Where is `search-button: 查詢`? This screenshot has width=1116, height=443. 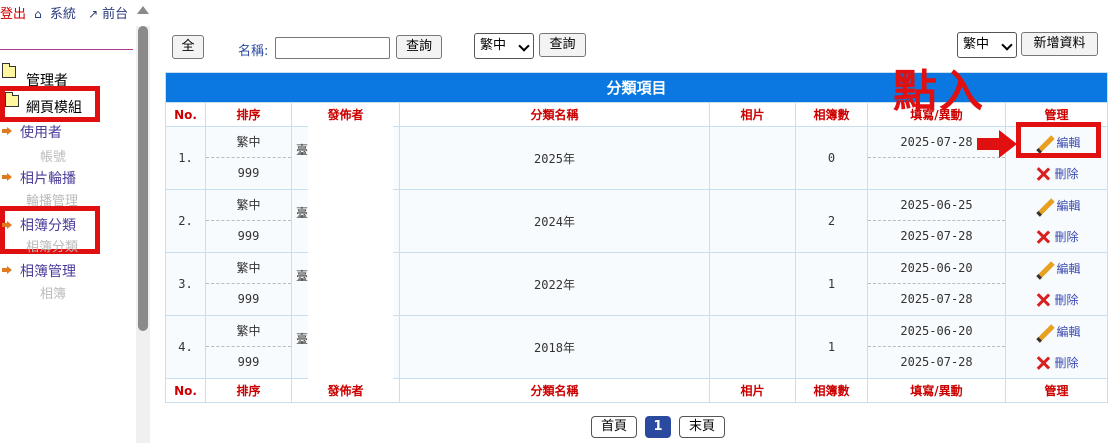
search-button: 查詢 is located at coordinates (419, 47).